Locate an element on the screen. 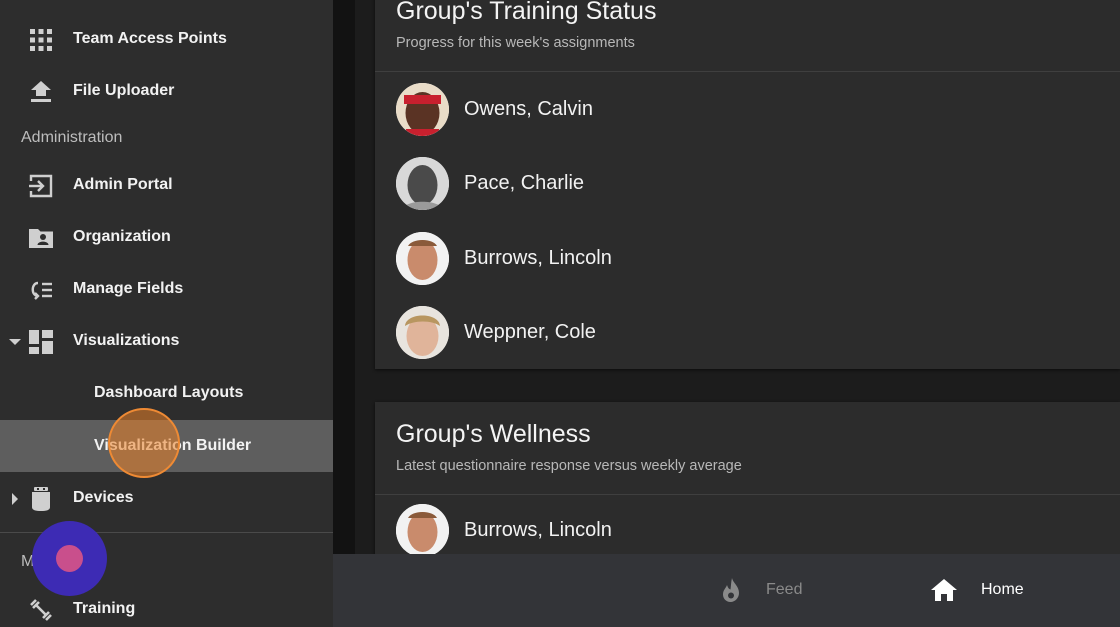 The image size is (1120, 627). sidebar-item-label: Organization is located at coordinates (122, 236).